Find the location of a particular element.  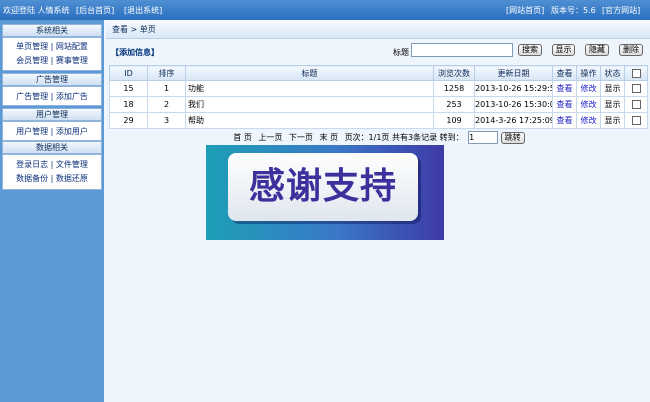

cell-id: 15 is located at coordinates (128, 88).